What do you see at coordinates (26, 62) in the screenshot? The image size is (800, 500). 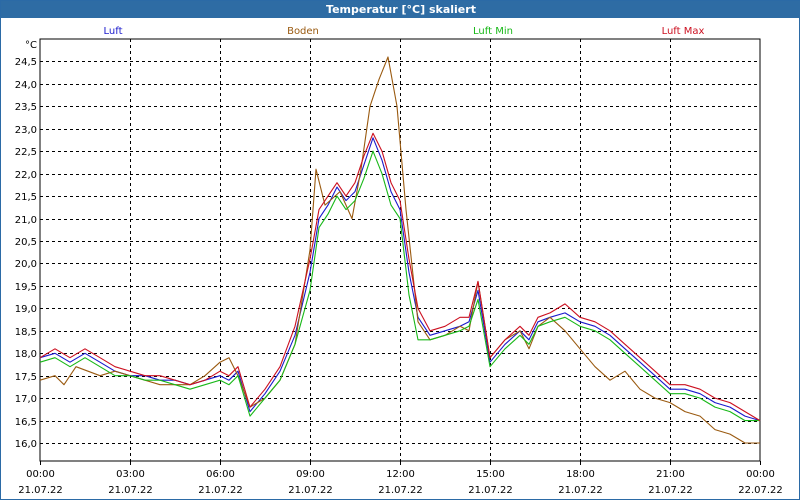 I see `y-tick-label: 24,5` at bounding box center [26, 62].